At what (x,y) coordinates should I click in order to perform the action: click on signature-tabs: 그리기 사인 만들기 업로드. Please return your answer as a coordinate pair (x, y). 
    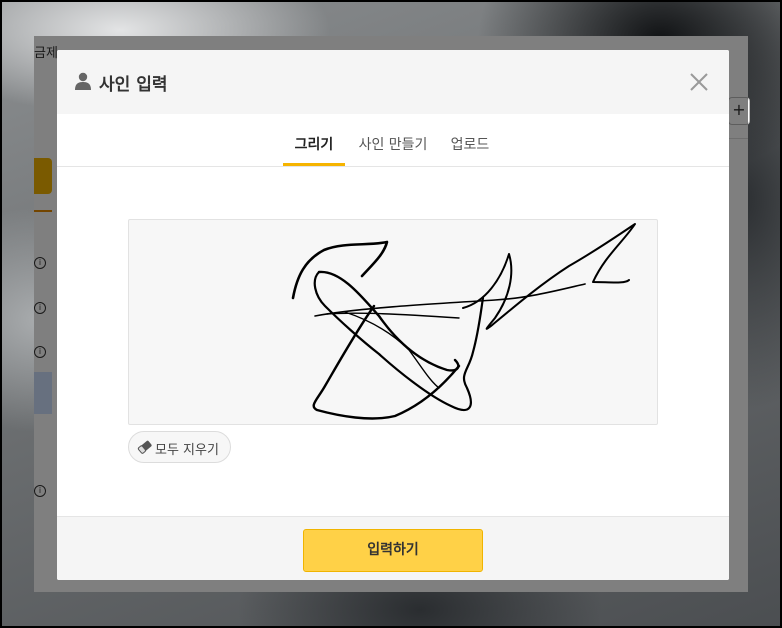
    Looking at the image, I should click on (393, 140).